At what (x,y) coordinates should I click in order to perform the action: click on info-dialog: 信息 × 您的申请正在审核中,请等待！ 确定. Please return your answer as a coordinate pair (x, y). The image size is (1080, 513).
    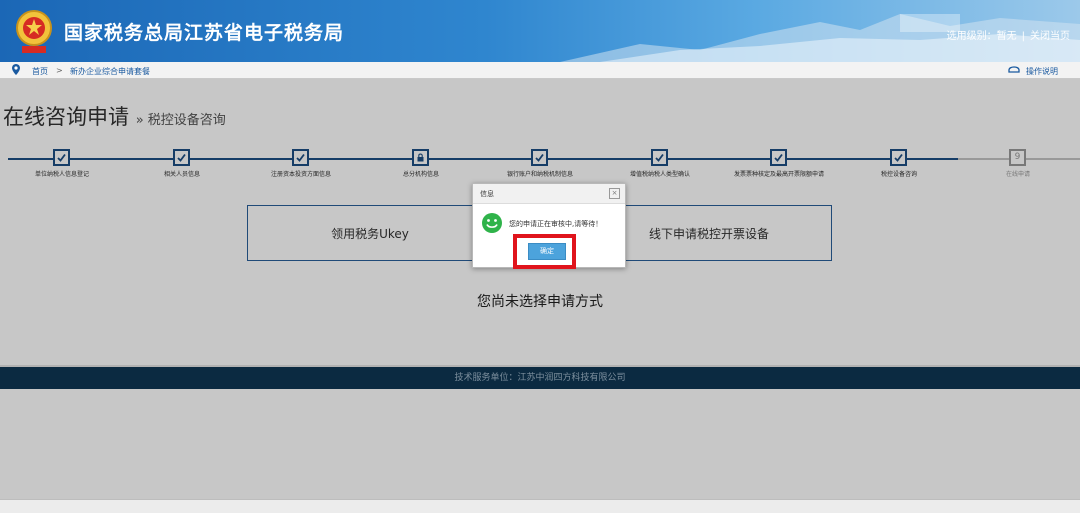
    Looking at the image, I should click on (549, 226).